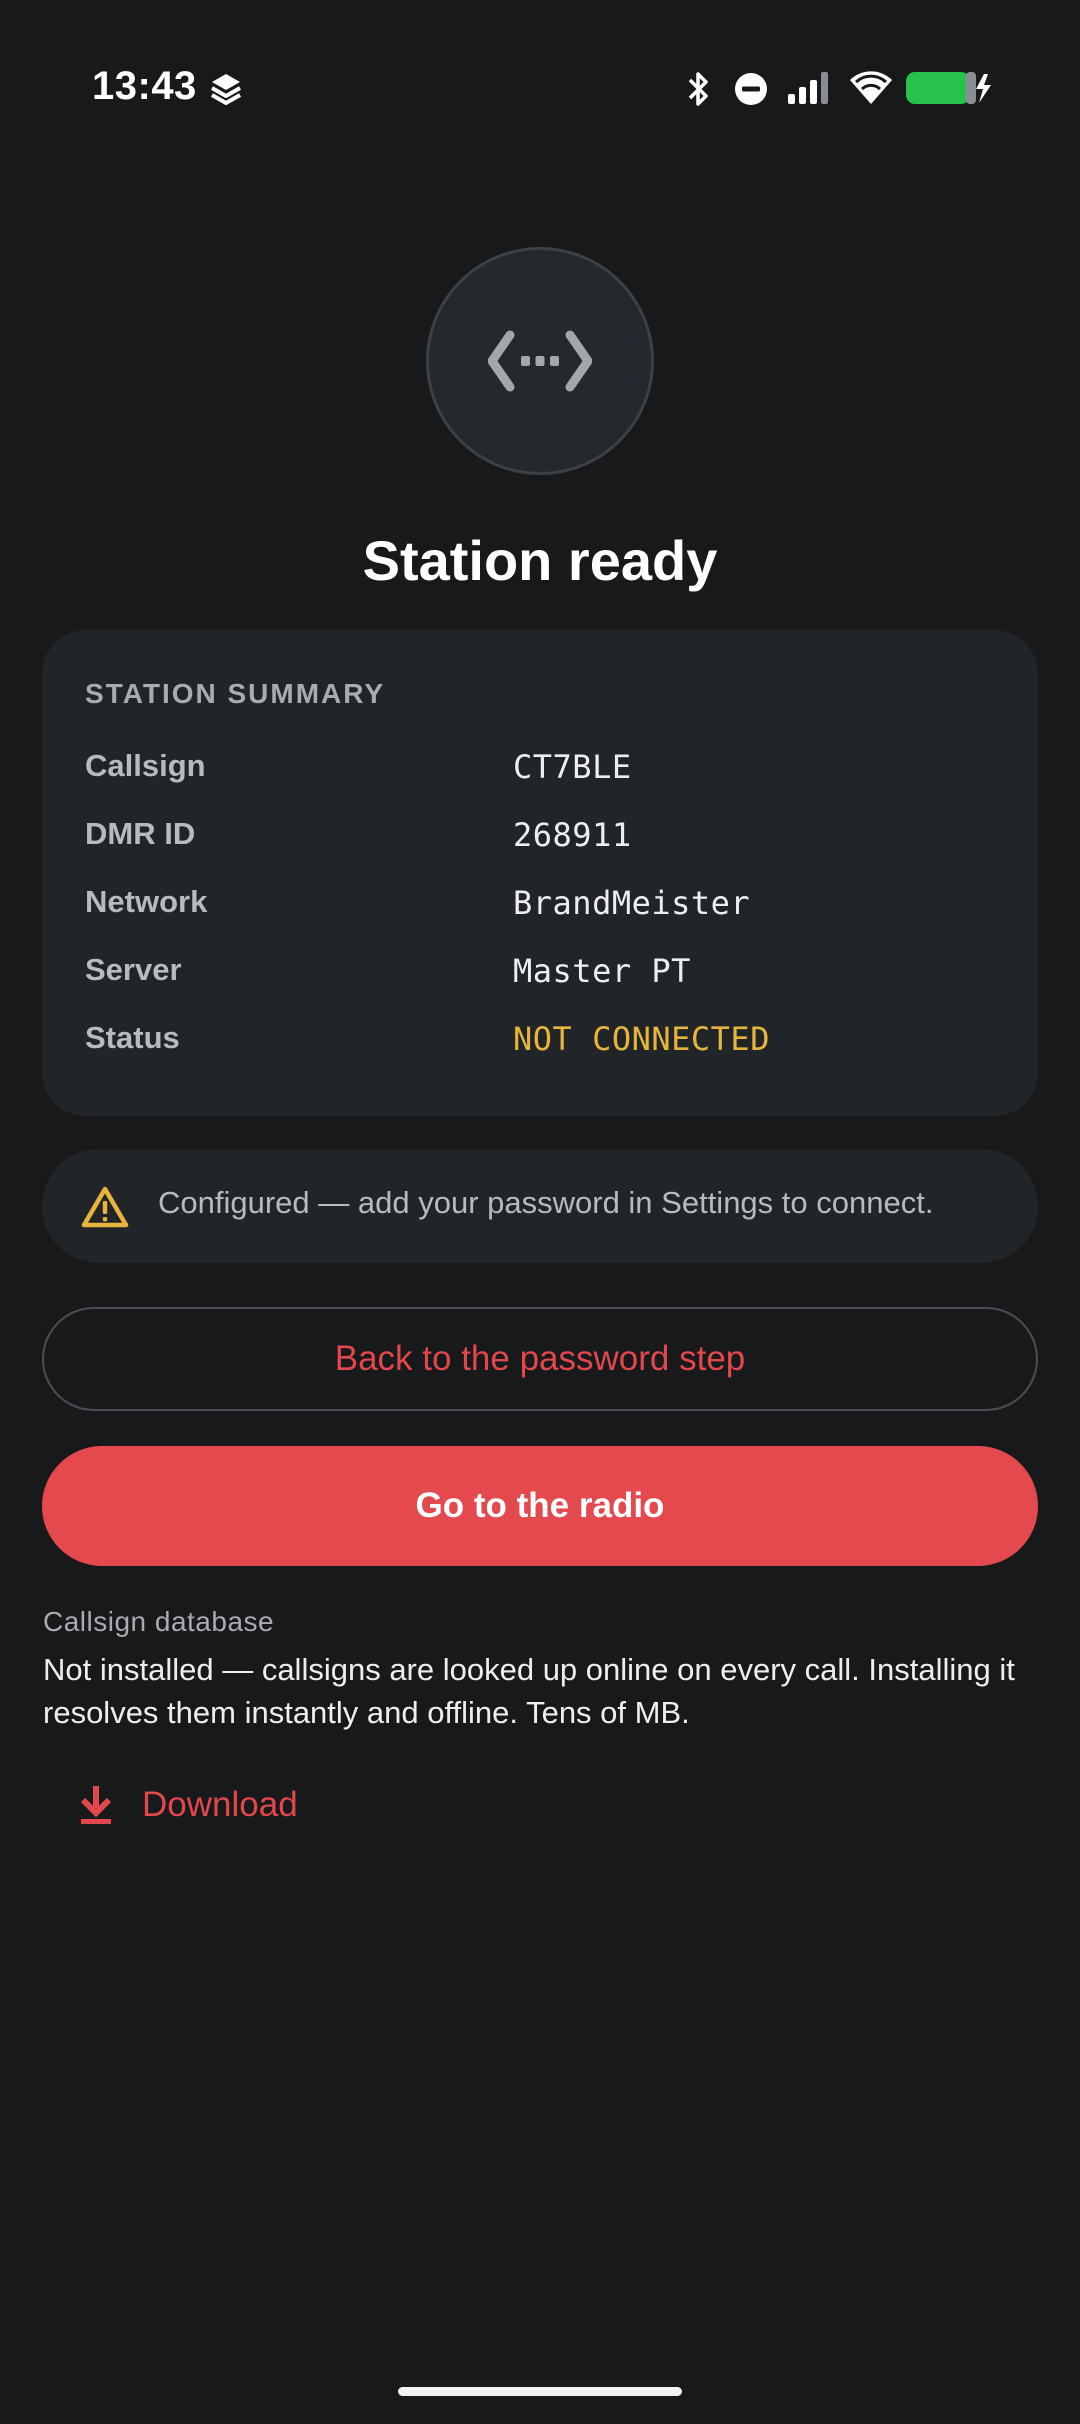 The height and width of the screenshot is (2424, 1080). I want to click on wifi-icon, so click(871, 87).